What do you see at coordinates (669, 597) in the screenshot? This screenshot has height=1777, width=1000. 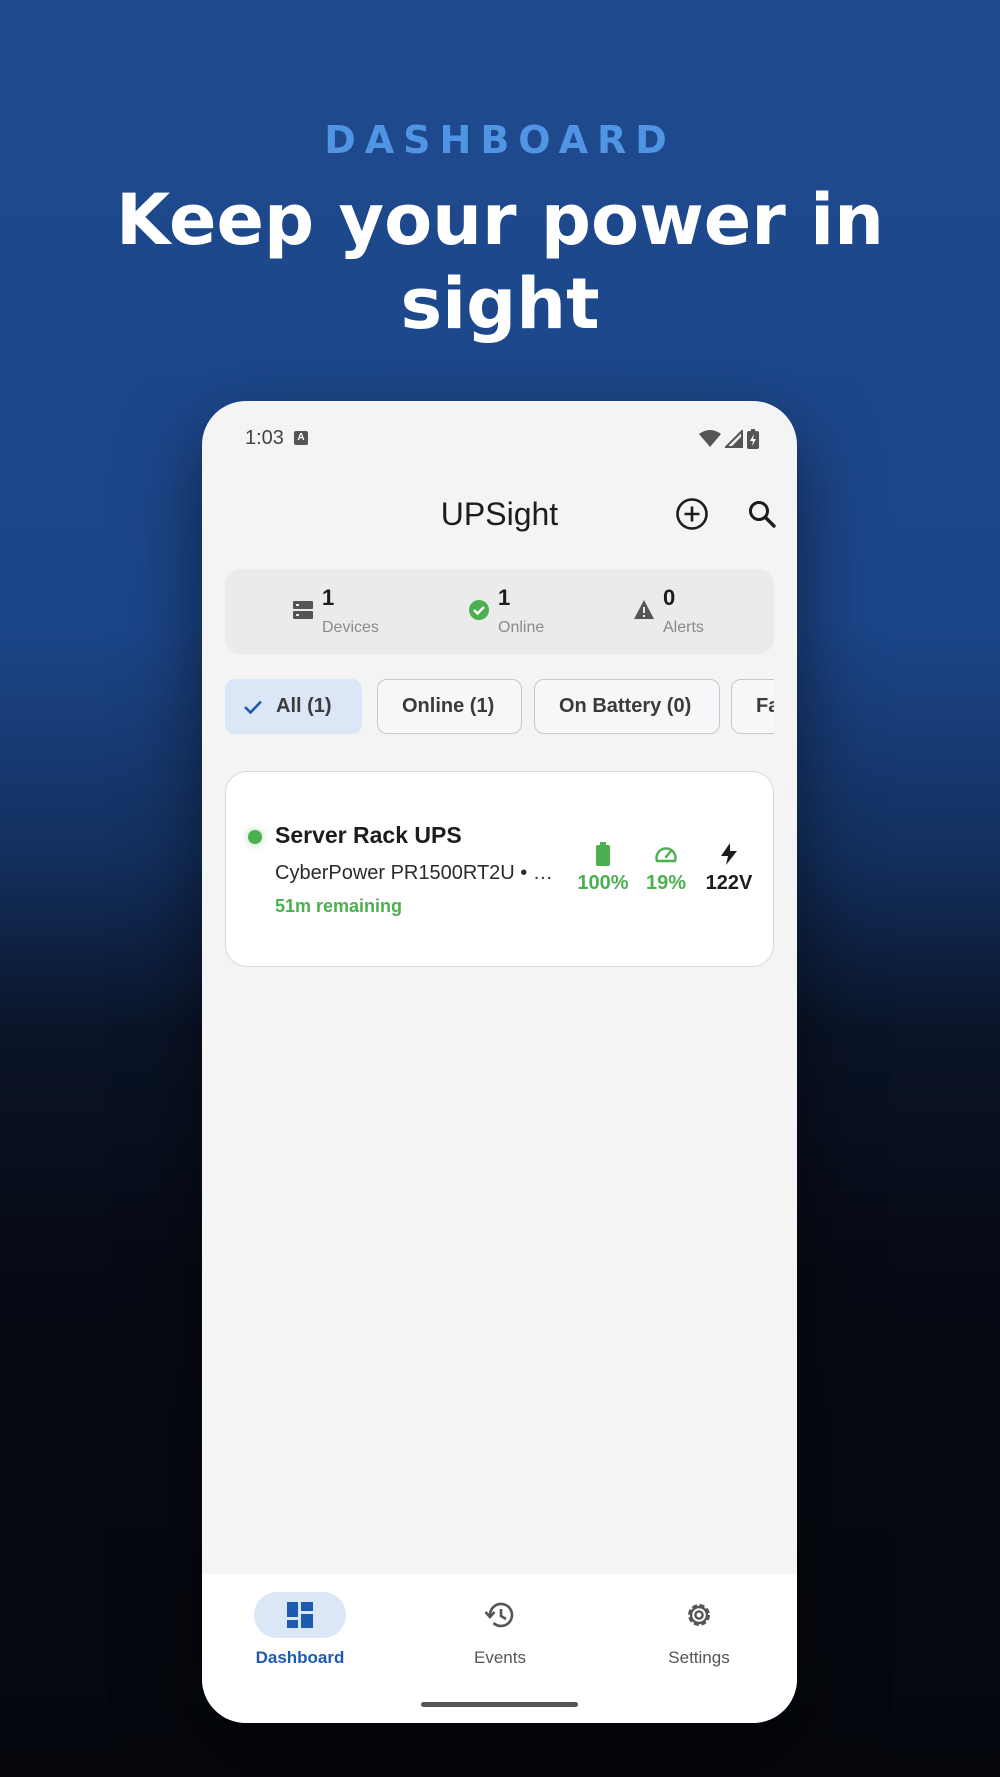 I see `alerts-count: 0` at bounding box center [669, 597].